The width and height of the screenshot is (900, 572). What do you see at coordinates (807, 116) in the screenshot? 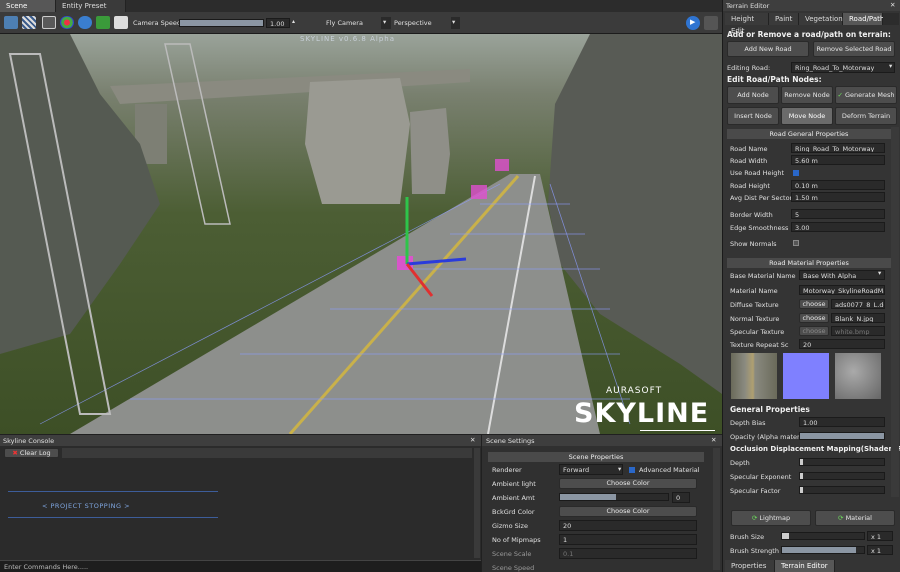
I see `move-node-button: Move Node` at bounding box center [807, 116].